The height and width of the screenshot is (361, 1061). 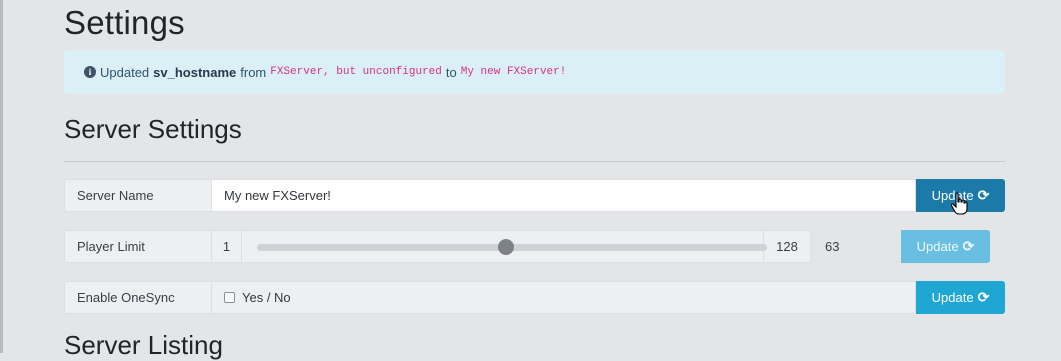 What do you see at coordinates (229, 297) in the screenshot?
I see `onesync-checkbox` at bounding box center [229, 297].